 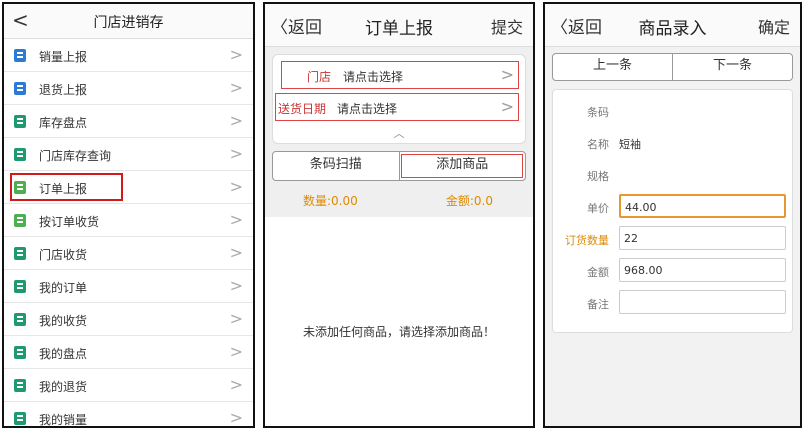 I want to click on menu-item-label: 门店库存查询, so click(x=75, y=156).